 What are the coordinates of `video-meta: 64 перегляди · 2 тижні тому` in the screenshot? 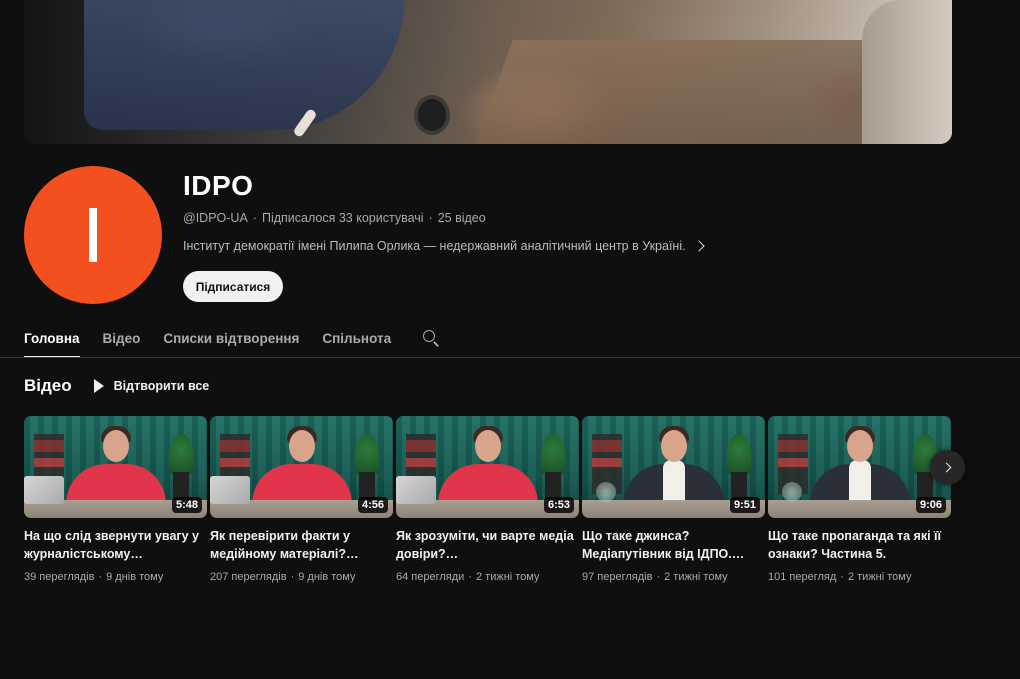 It's located at (468, 577).